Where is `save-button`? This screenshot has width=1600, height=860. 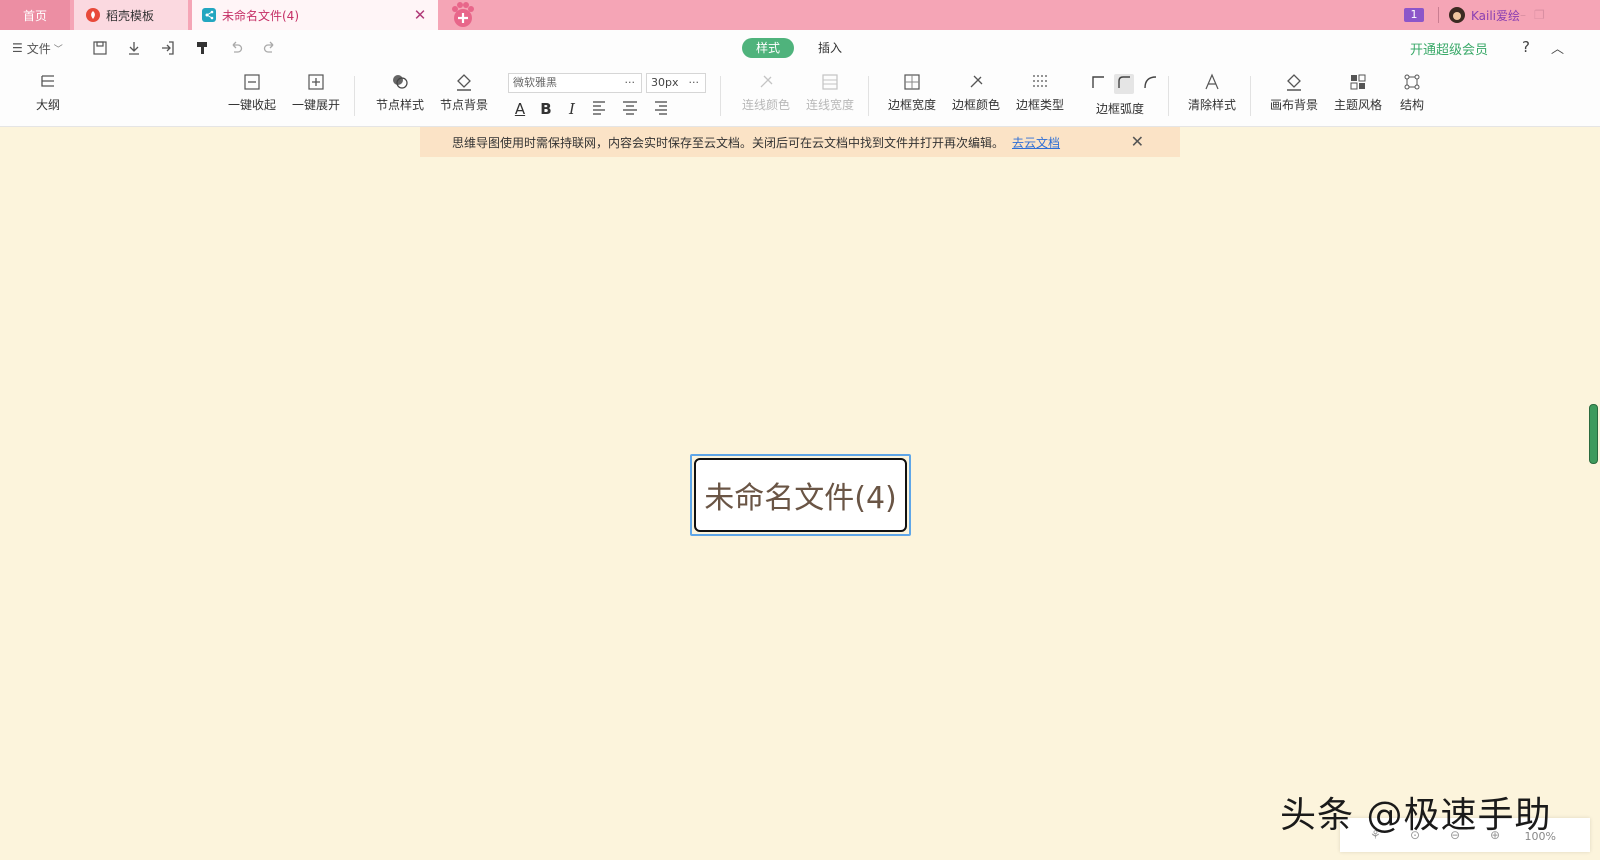
save-button is located at coordinates (100, 48).